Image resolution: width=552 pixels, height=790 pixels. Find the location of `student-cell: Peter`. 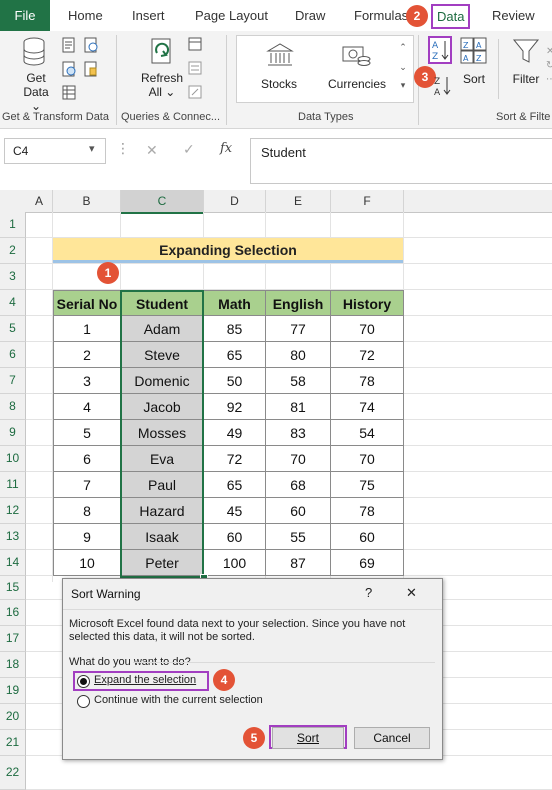

student-cell: Peter is located at coordinates (162, 563).